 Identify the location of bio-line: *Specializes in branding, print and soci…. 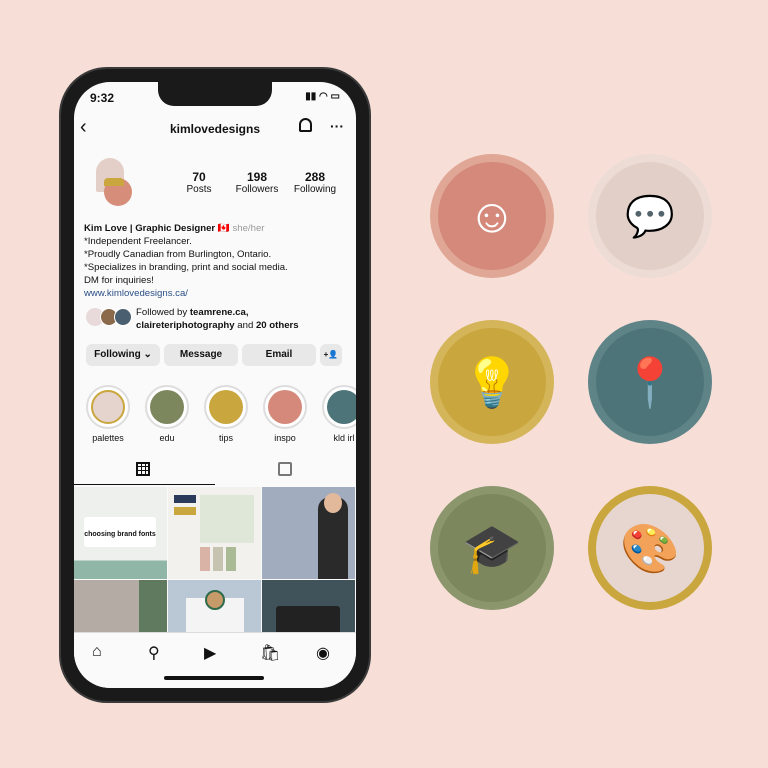
(186, 267).